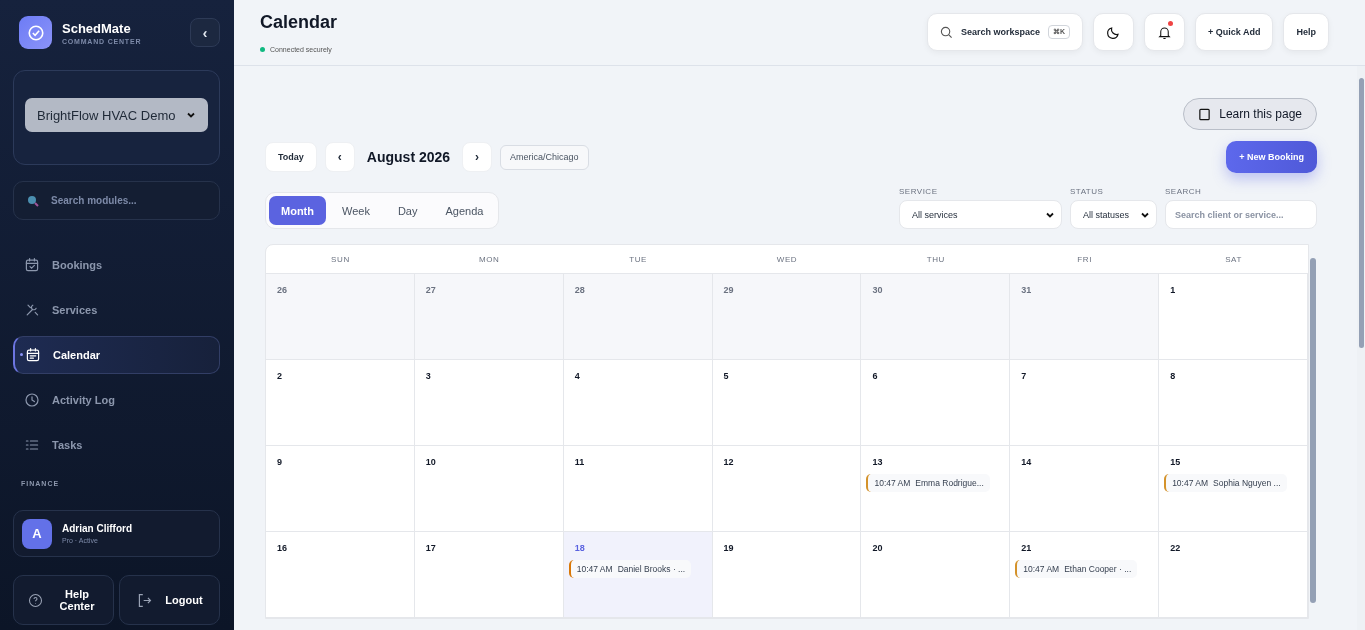  I want to click on day-cell: 27, so click(489, 317).